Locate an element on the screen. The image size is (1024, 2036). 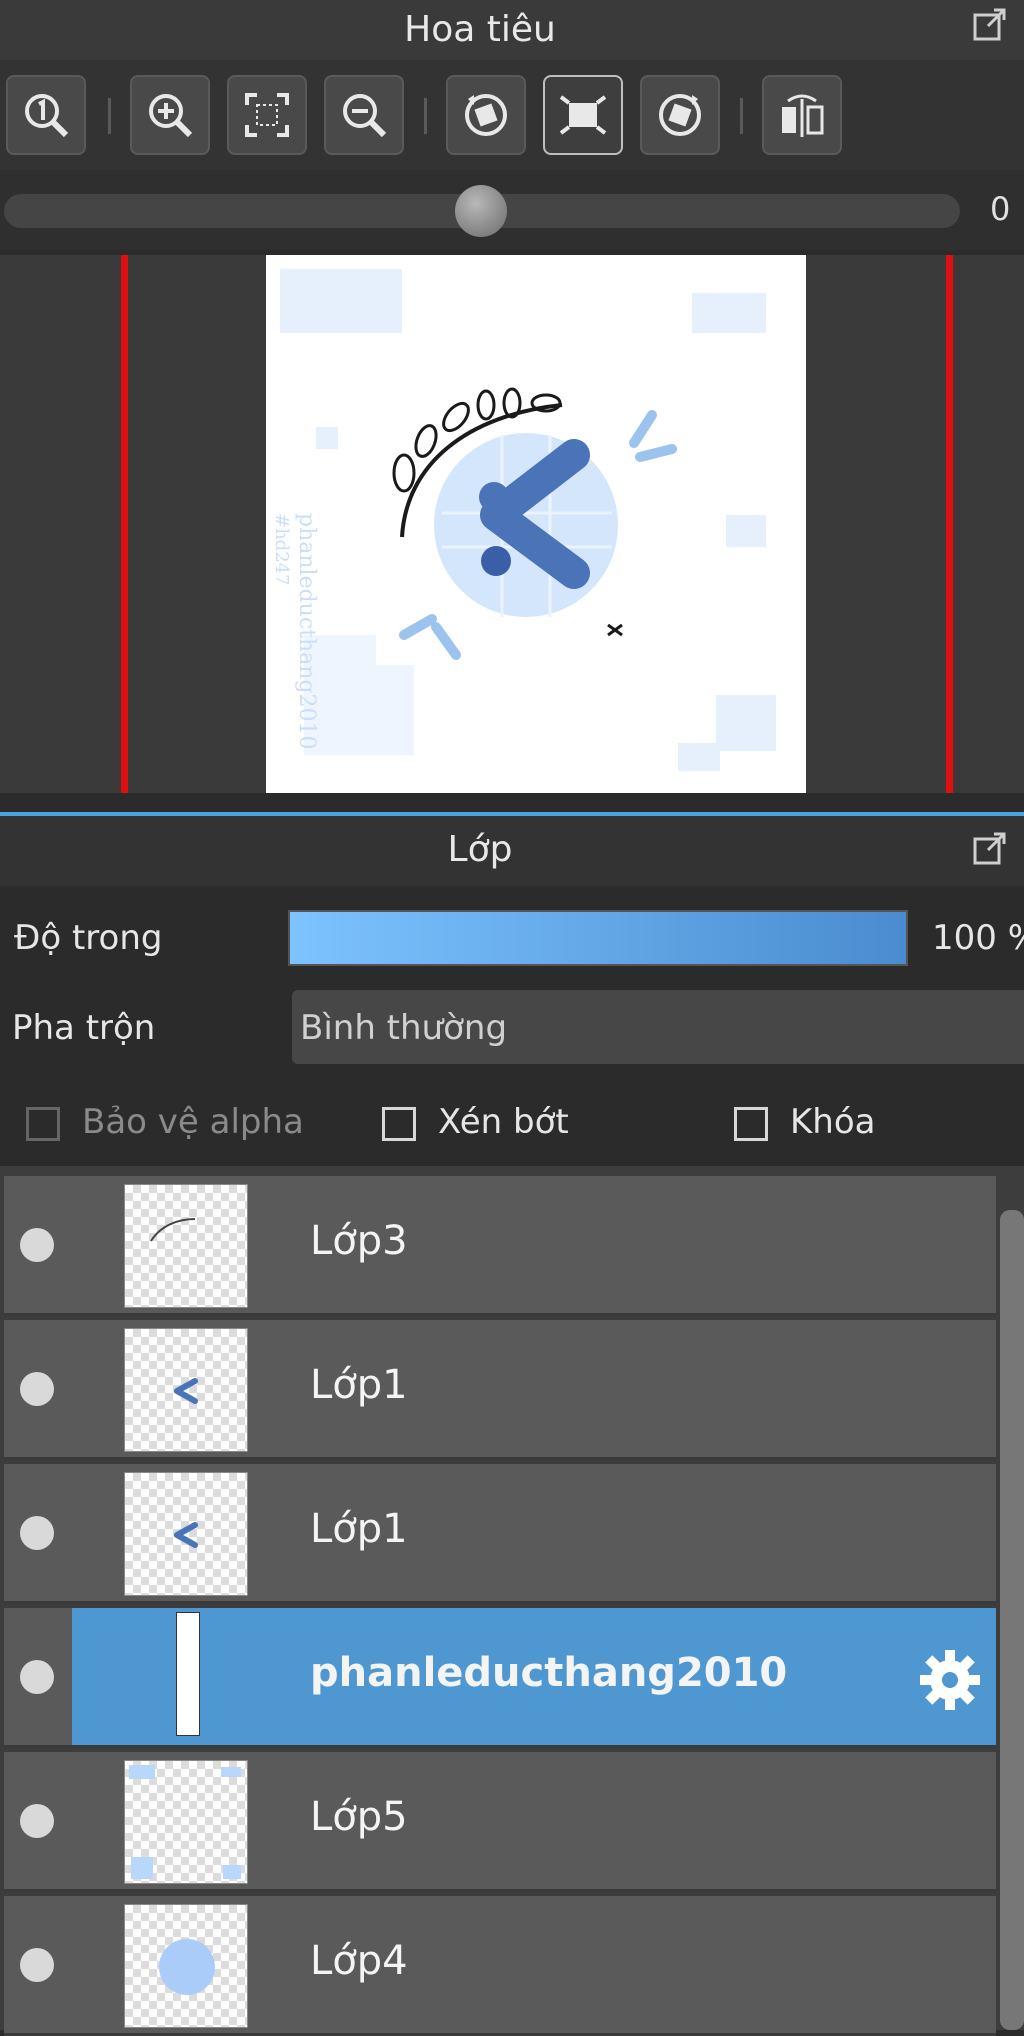
flip-horizontal-button is located at coordinates (802, 115).